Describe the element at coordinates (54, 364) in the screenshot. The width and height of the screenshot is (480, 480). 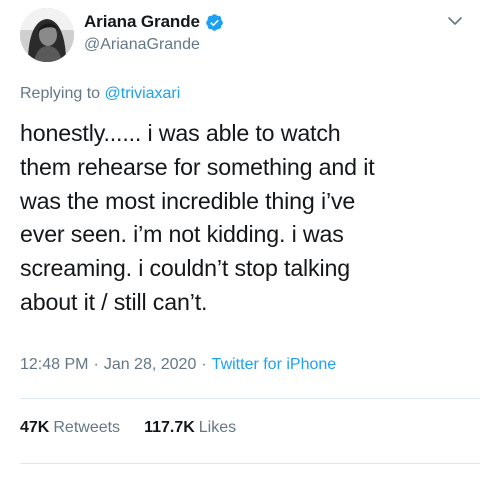
I see `tweet-time: 12:48 PM` at that location.